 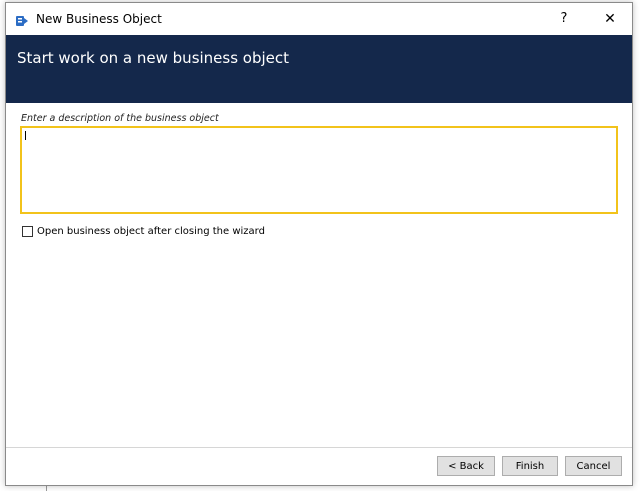 What do you see at coordinates (466, 466) in the screenshot?
I see `back-button: < Back` at bounding box center [466, 466].